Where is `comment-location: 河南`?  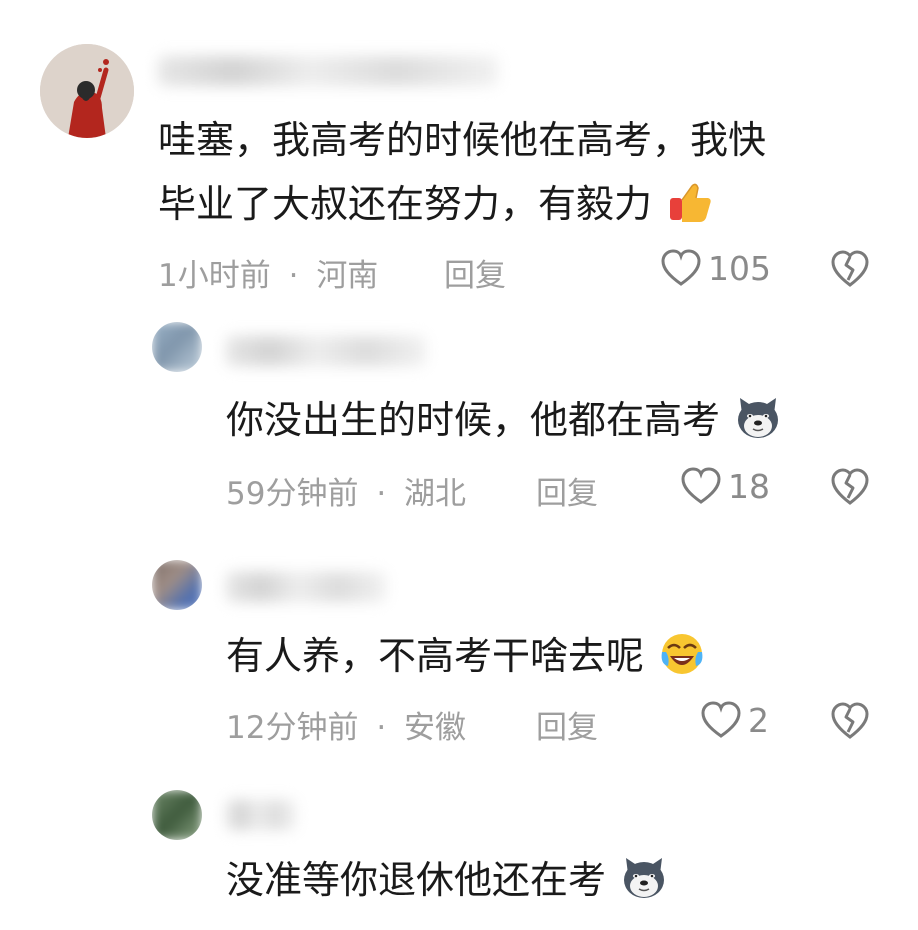
comment-location: 河南 is located at coordinates (347, 276).